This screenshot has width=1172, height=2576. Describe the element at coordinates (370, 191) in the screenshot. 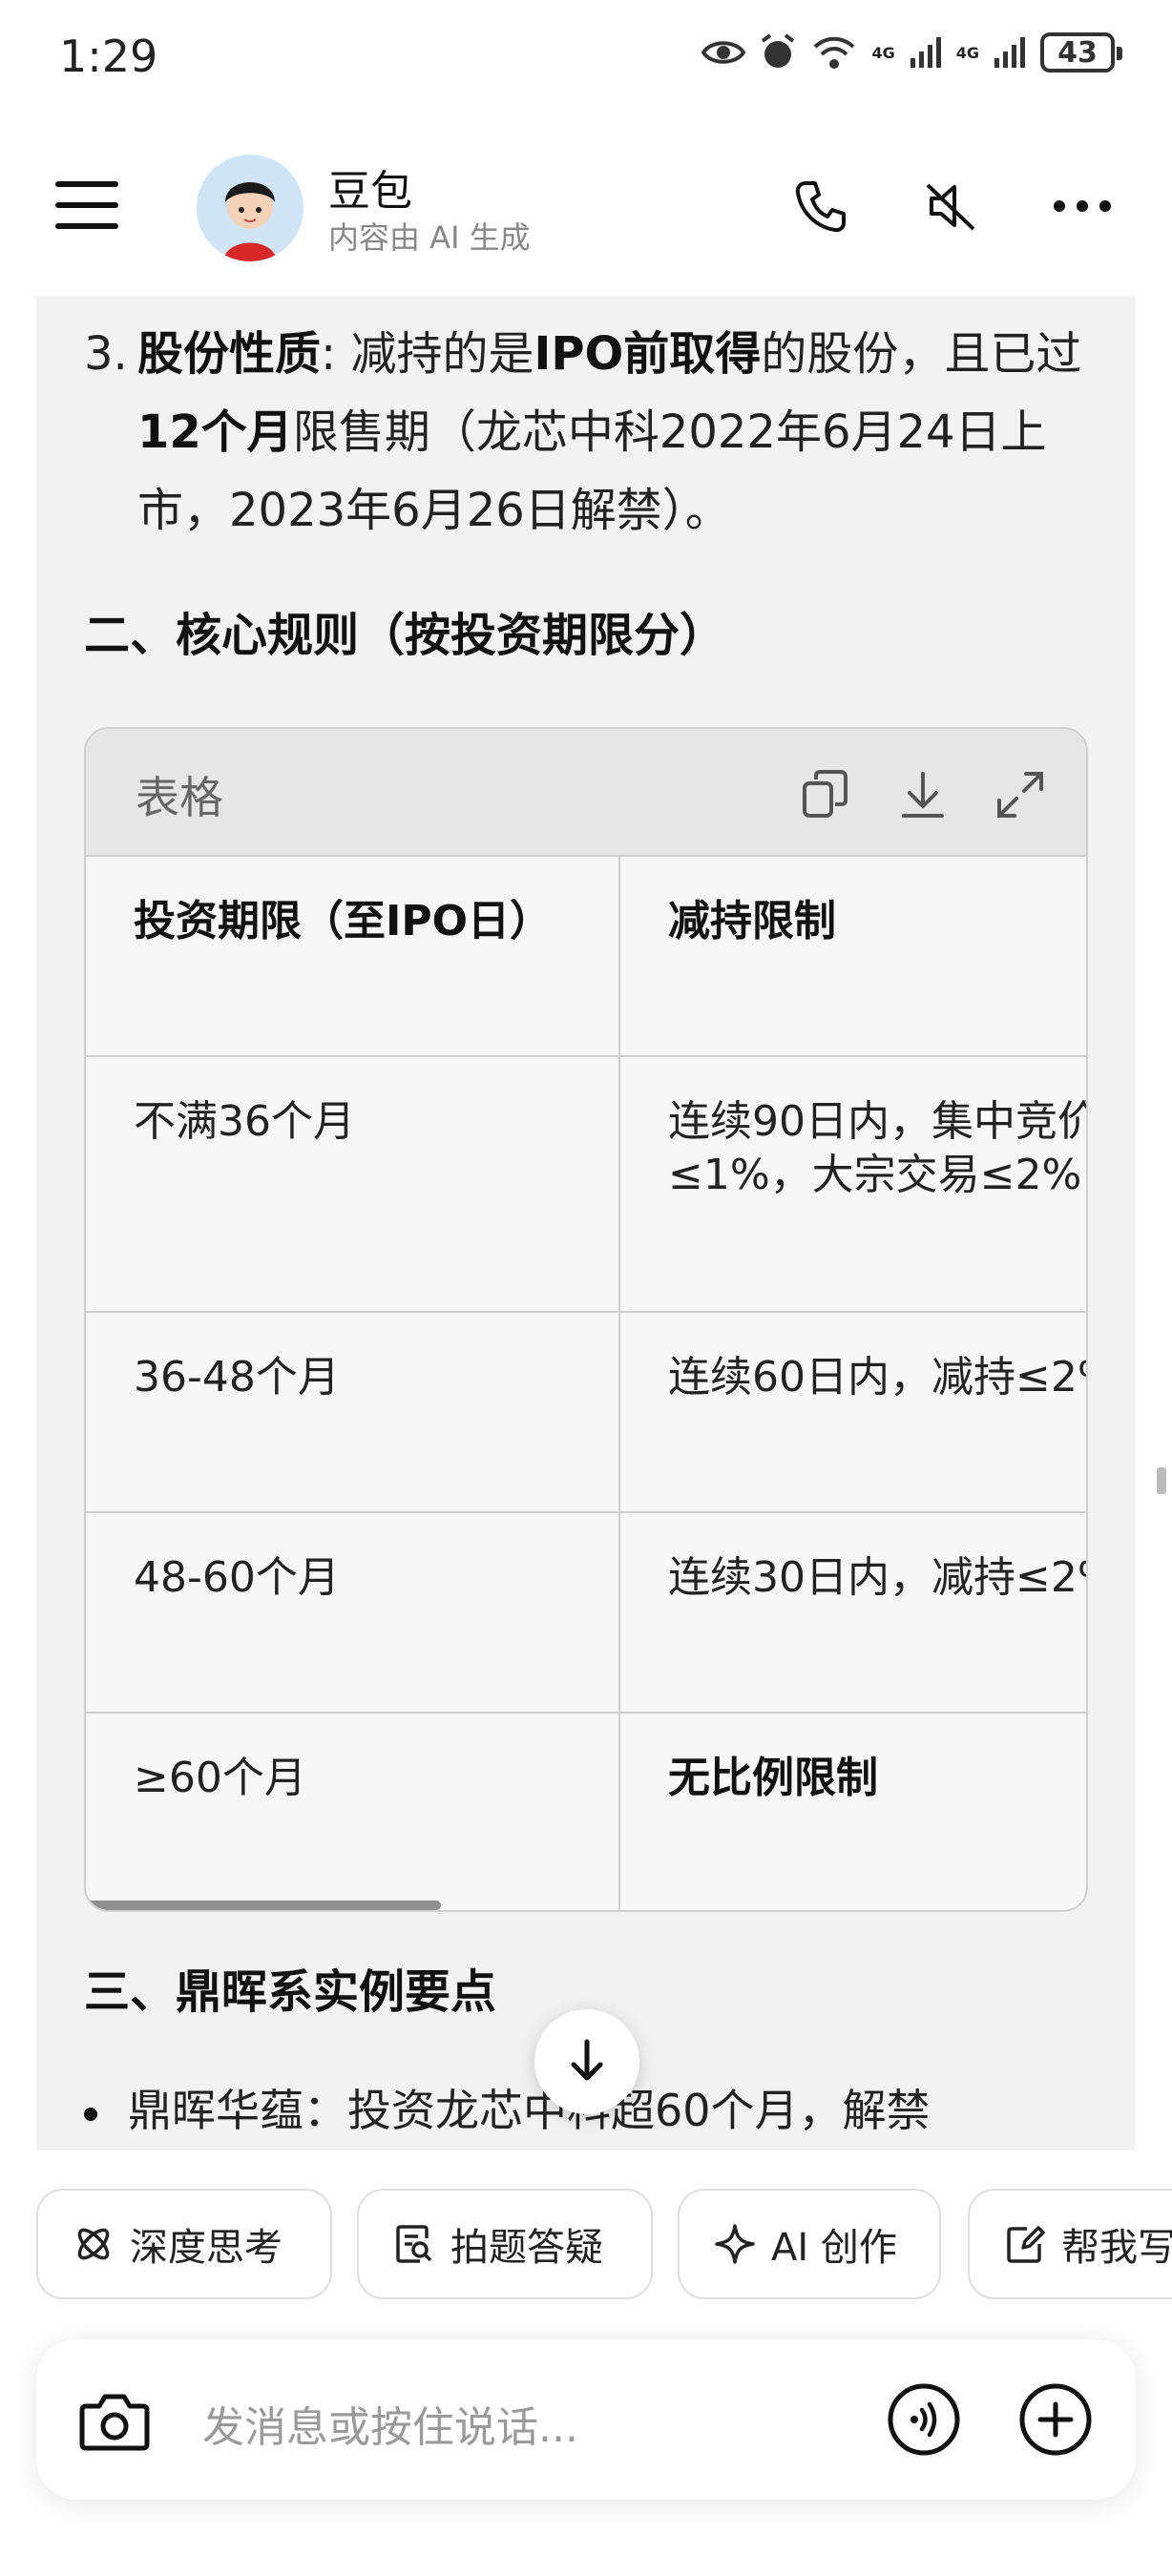

I see `bot-name: 豆包` at that location.